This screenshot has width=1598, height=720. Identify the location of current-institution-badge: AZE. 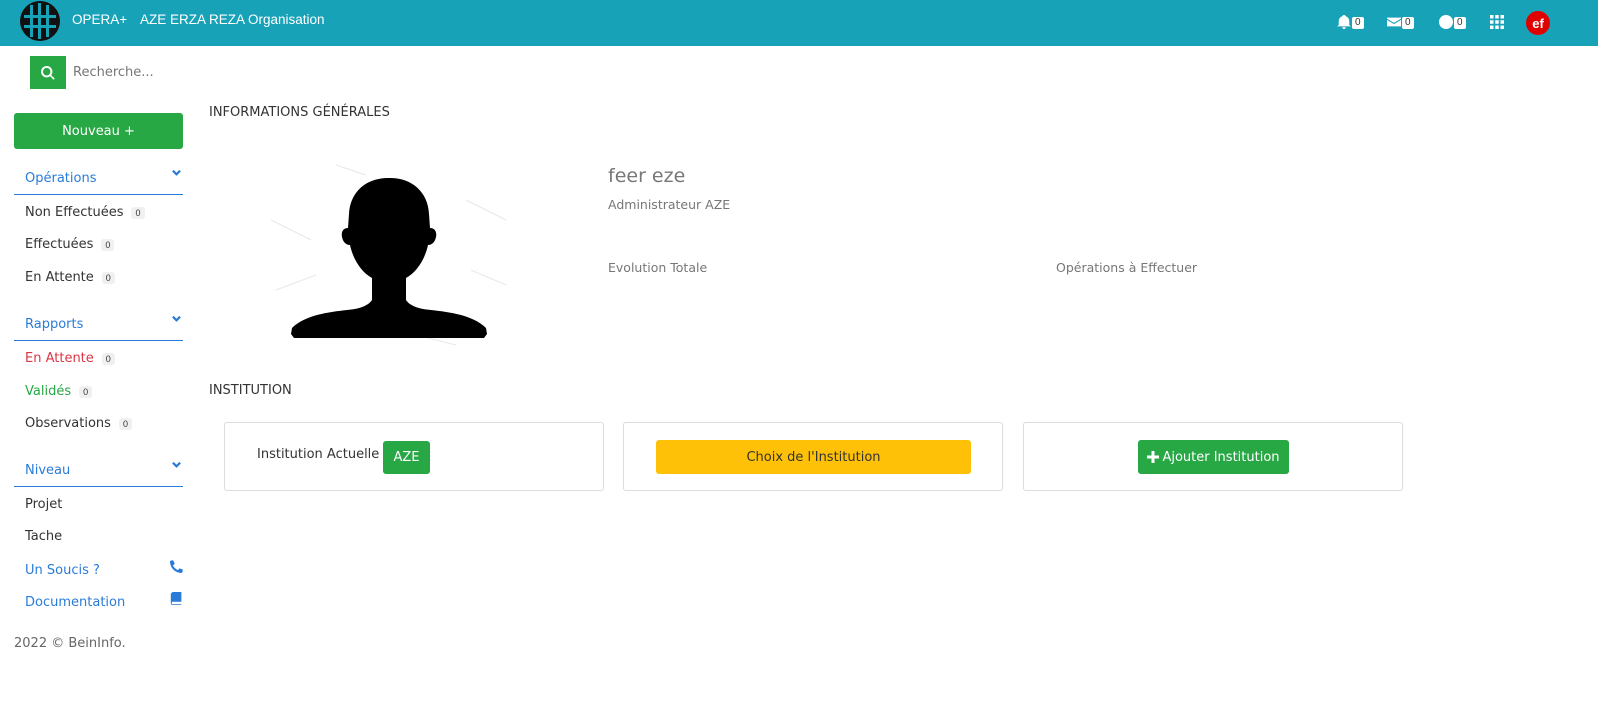
(406, 457).